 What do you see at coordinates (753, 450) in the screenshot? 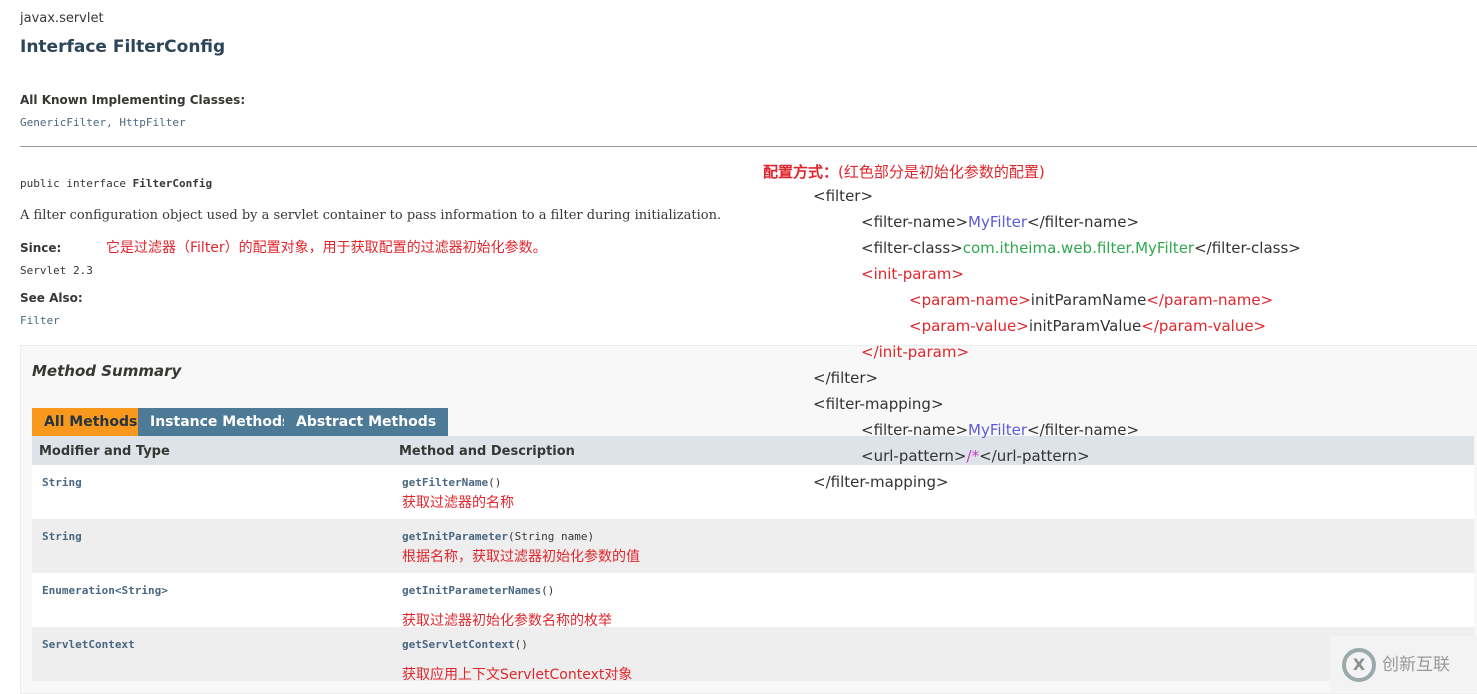
I see `table-header: Modifier and Type Method and Description` at bounding box center [753, 450].